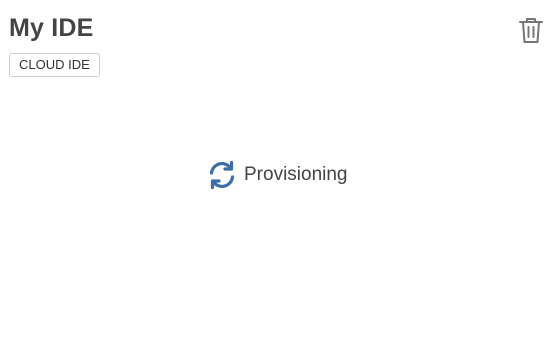 Image resolution: width=549 pixels, height=342 pixels. I want to click on provisioning-status: Provisioning, so click(277, 175).